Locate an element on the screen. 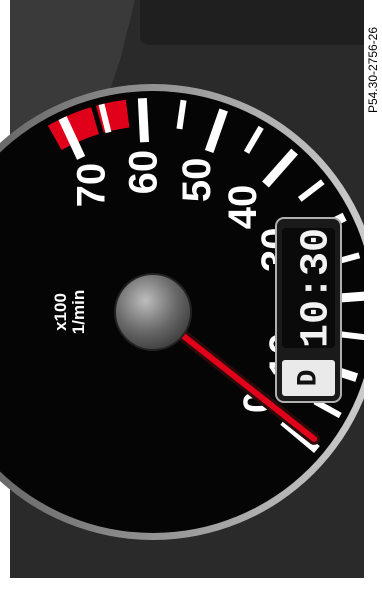 Image resolution: width=382 pixels, height=612 pixels. scale-number-group: 70 is located at coordinates (91, 185).